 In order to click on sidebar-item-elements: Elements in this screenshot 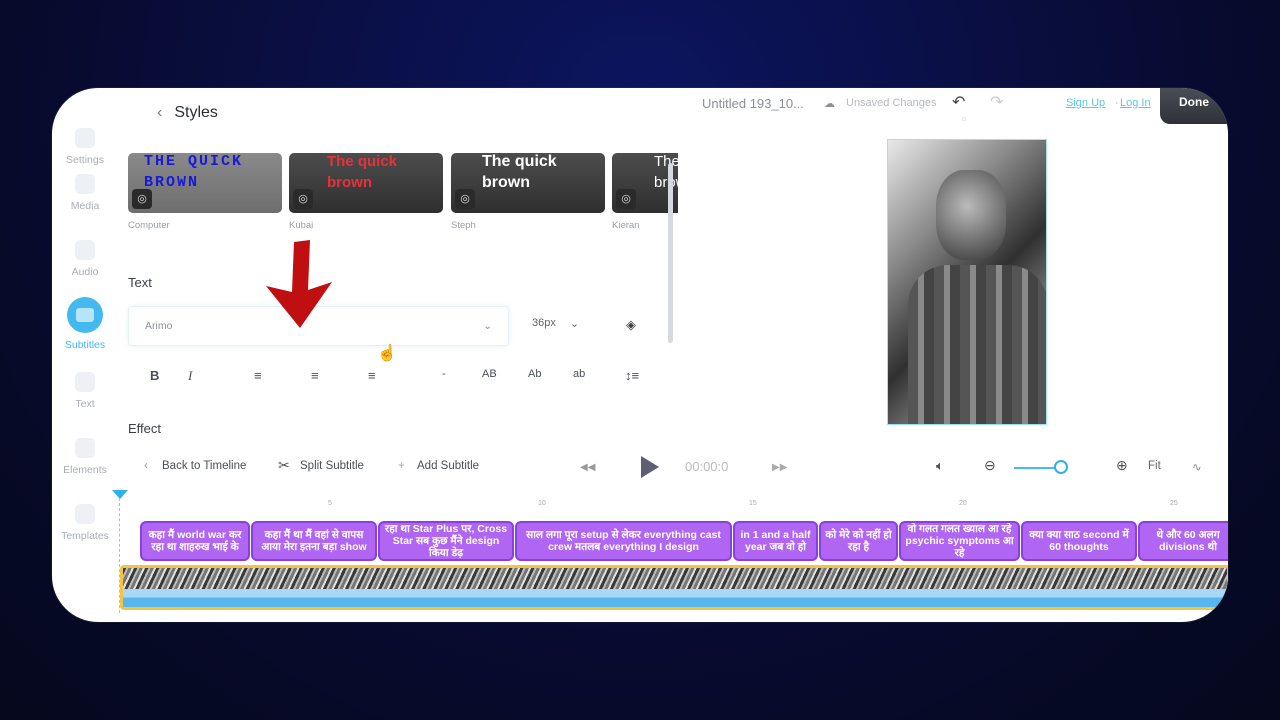, I will do `click(85, 457)`.